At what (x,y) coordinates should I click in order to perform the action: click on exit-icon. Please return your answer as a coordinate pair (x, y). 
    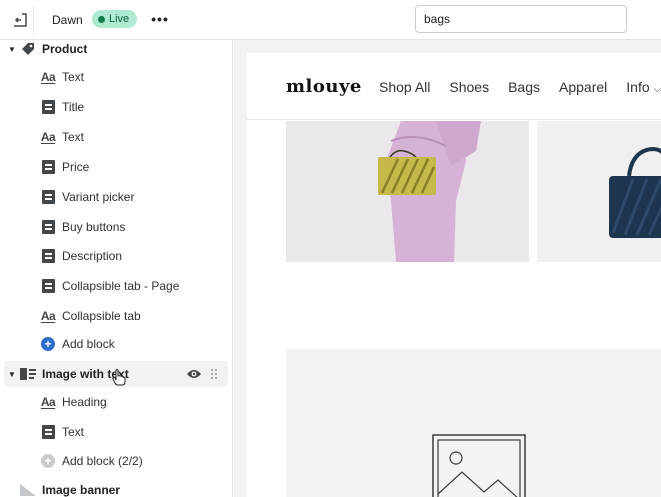
    Looking at the image, I should click on (20, 20).